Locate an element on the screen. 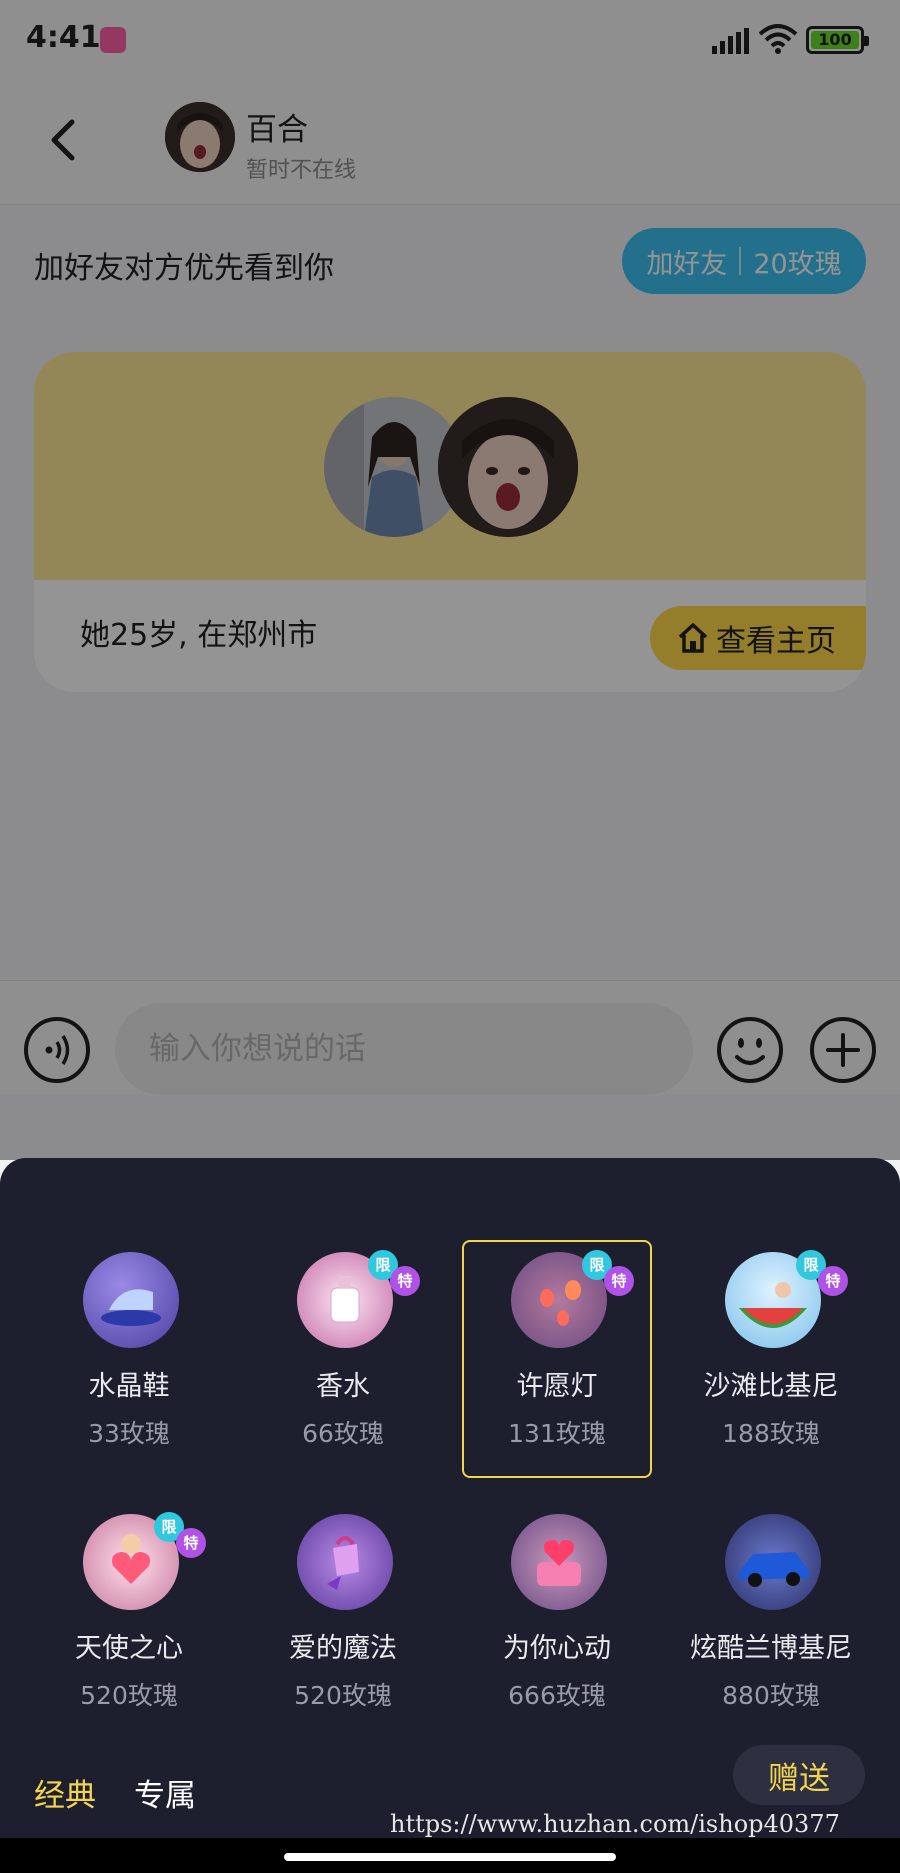 Image resolution: width=900 pixels, height=1873 pixels. gift-item-perfume: 限 特 香水 66玫瑰 is located at coordinates (343, 1359).